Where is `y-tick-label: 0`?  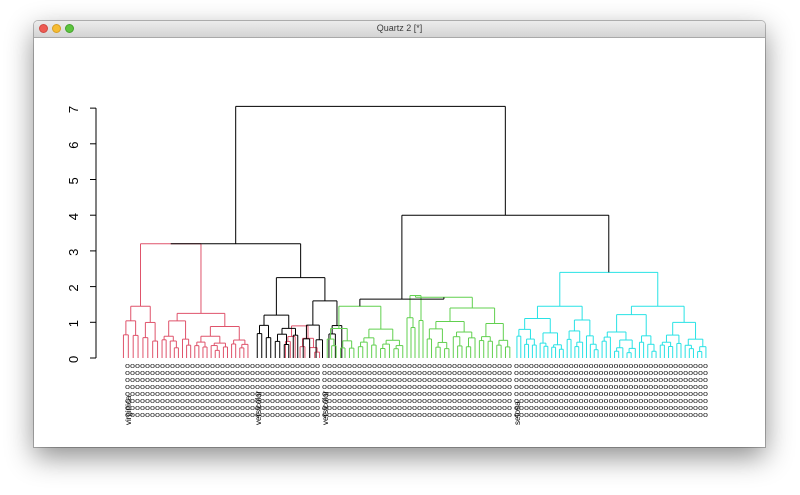
y-tick-label: 0 is located at coordinates (73, 359).